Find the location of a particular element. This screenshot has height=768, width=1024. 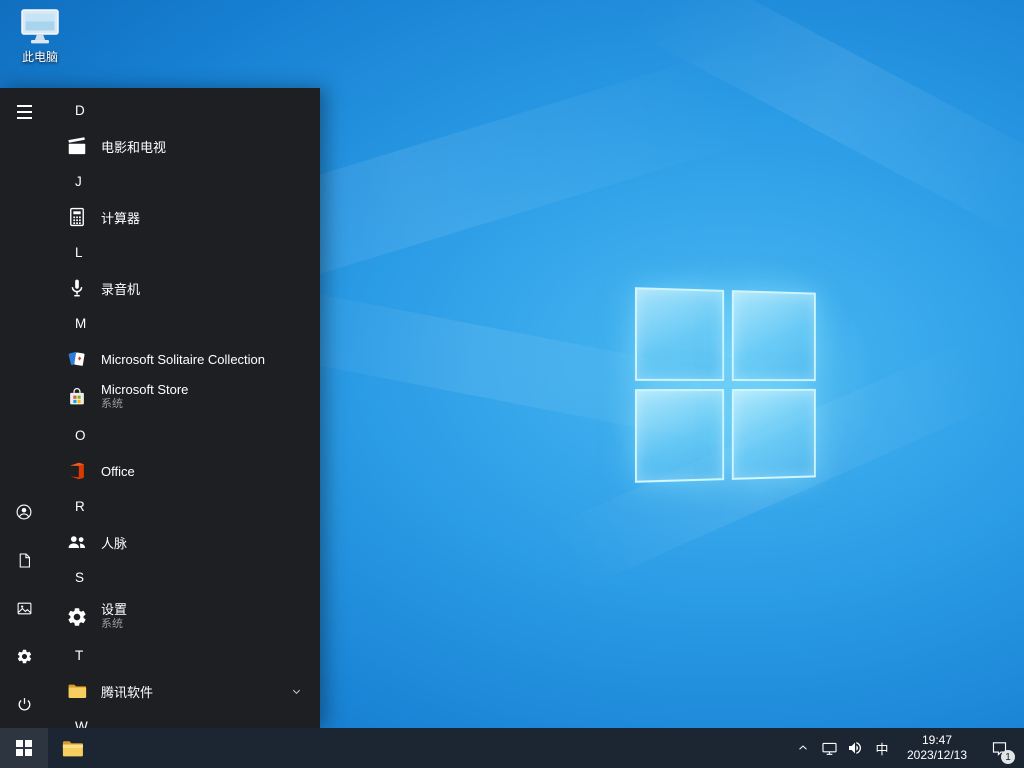

document-icon is located at coordinates (24, 560).